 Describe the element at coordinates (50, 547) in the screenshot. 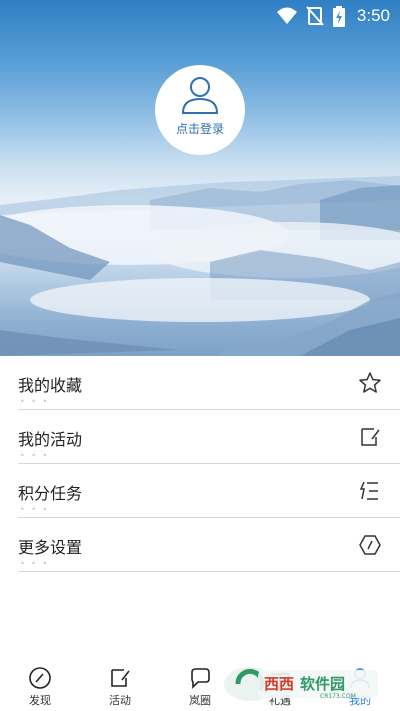

I see `menu-item-label: 更多设置` at that location.